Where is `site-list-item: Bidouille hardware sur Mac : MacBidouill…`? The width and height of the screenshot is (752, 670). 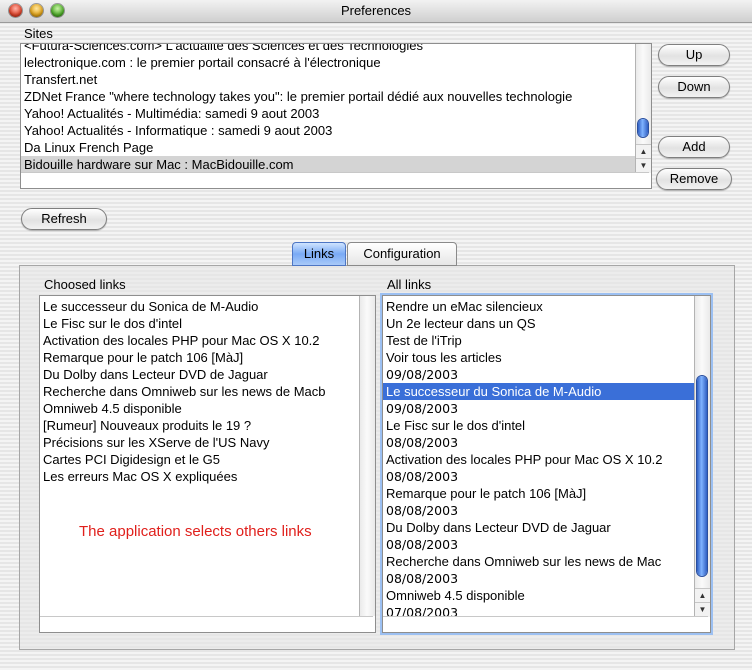
site-list-item: Bidouille hardware sur Mac : MacBidouill… is located at coordinates (328, 164).